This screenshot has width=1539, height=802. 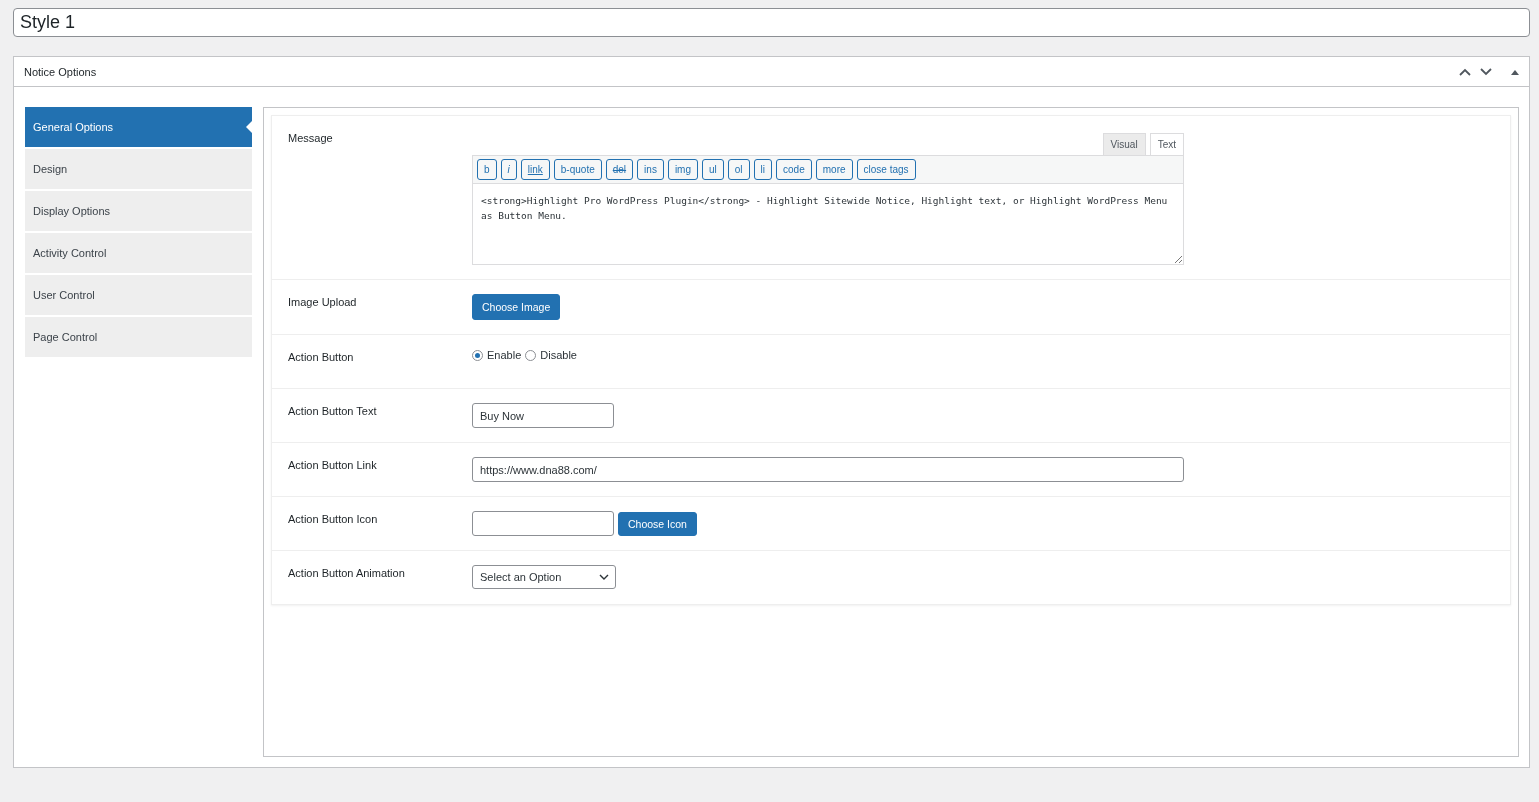 What do you see at coordinates (516, 307) in the screenshot?
I see `choose-image-button: Choose Image` at bounding box center [516, 307].